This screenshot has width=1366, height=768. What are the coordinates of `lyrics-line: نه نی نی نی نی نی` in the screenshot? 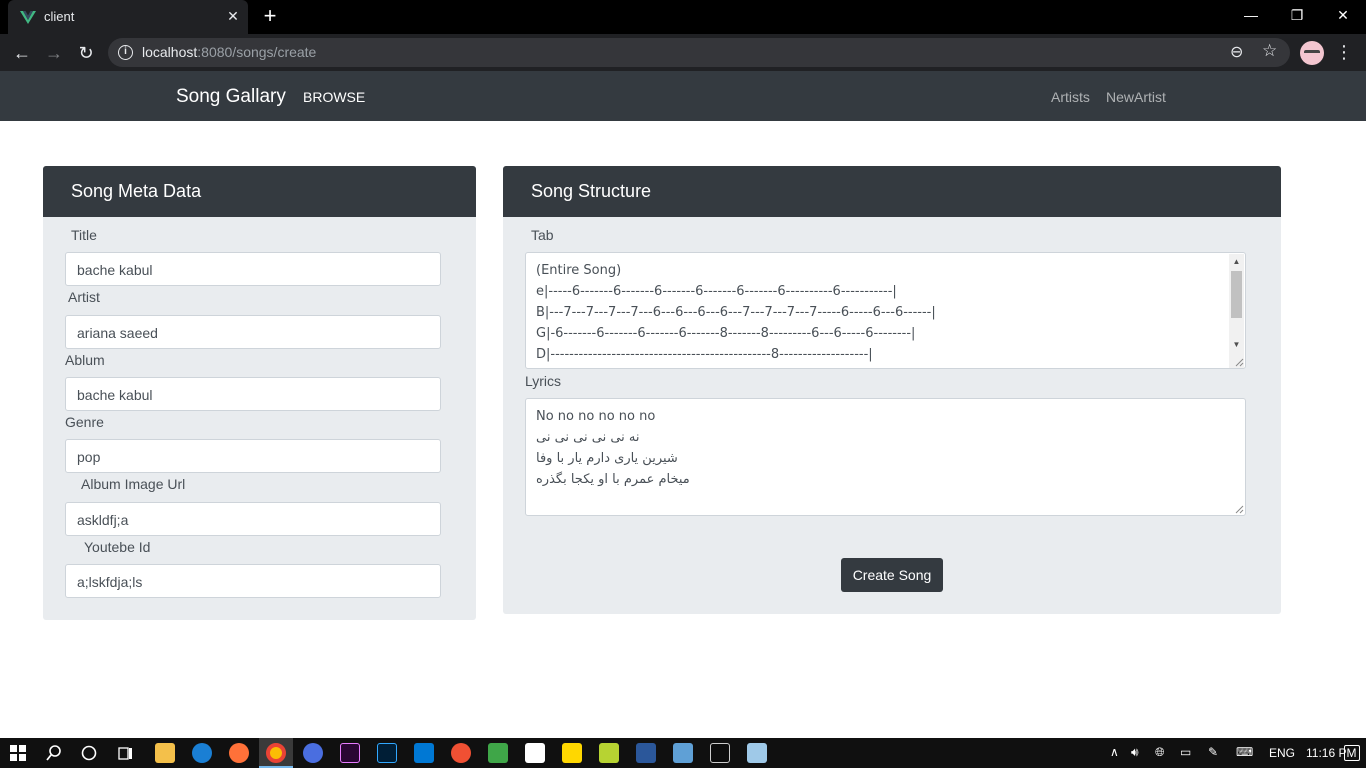 It's located at (588, 437).